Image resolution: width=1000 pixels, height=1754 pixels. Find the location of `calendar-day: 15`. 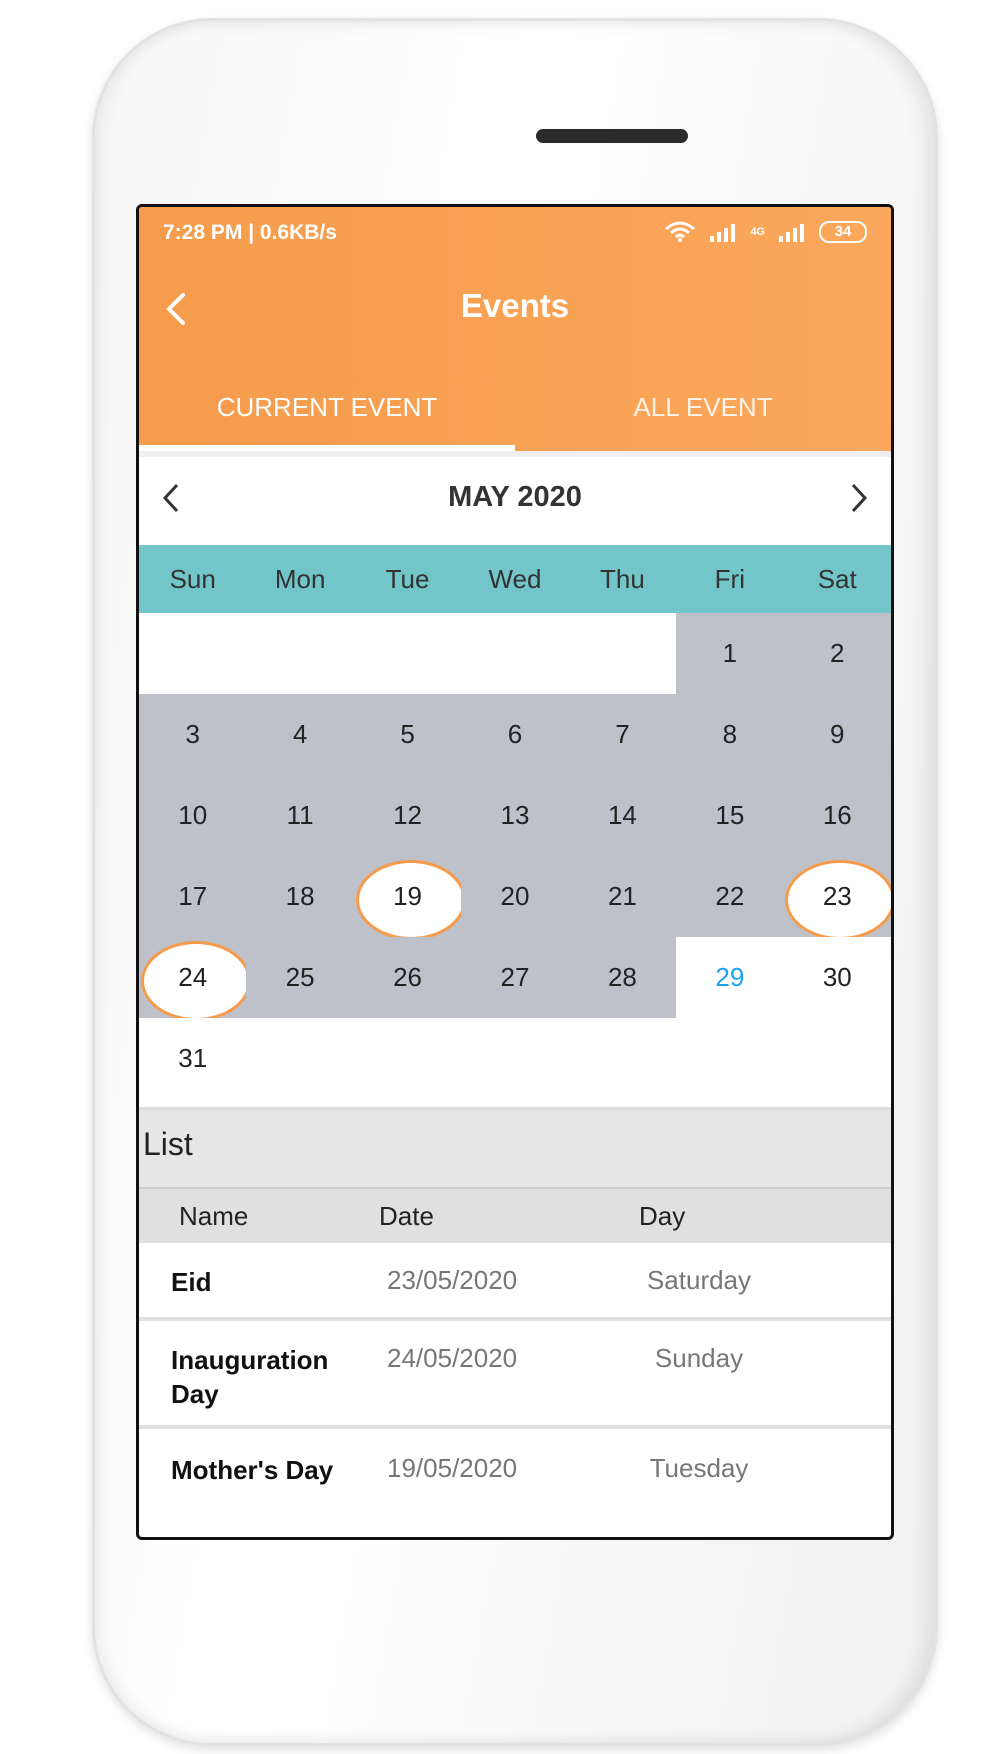

calendar-day: 15 is located at coordinates (730, 815).